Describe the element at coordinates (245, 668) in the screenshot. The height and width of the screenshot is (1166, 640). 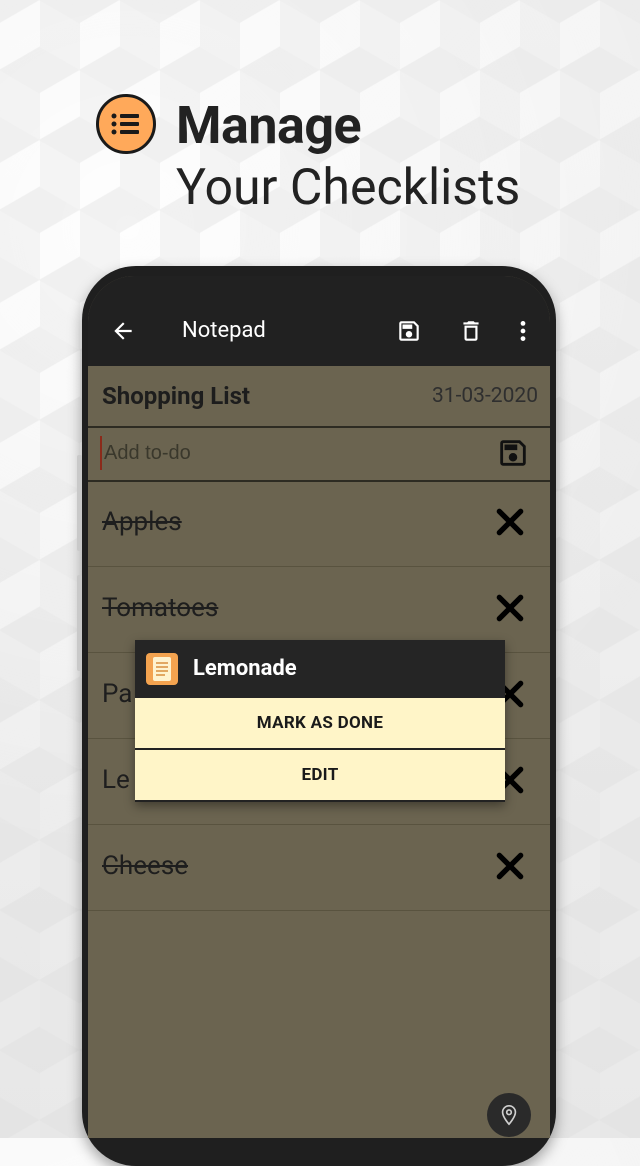
I see `dialog-title: Lemonade` at that location.